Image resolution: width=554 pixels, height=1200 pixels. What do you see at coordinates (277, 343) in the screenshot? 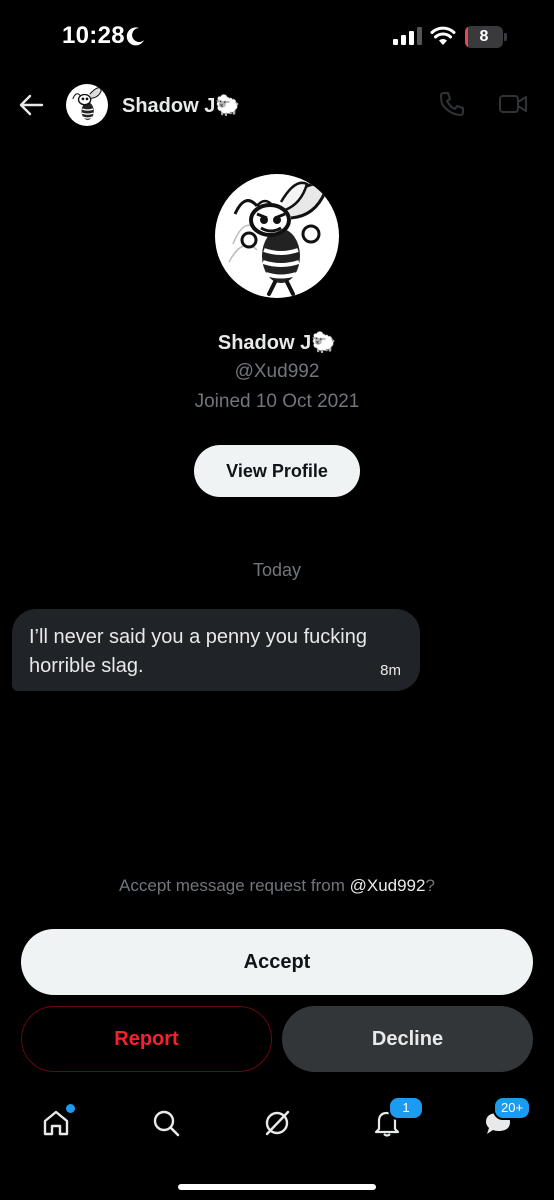
I see `profile-name: Shadow J🐑` at bounding box center [277, 343].